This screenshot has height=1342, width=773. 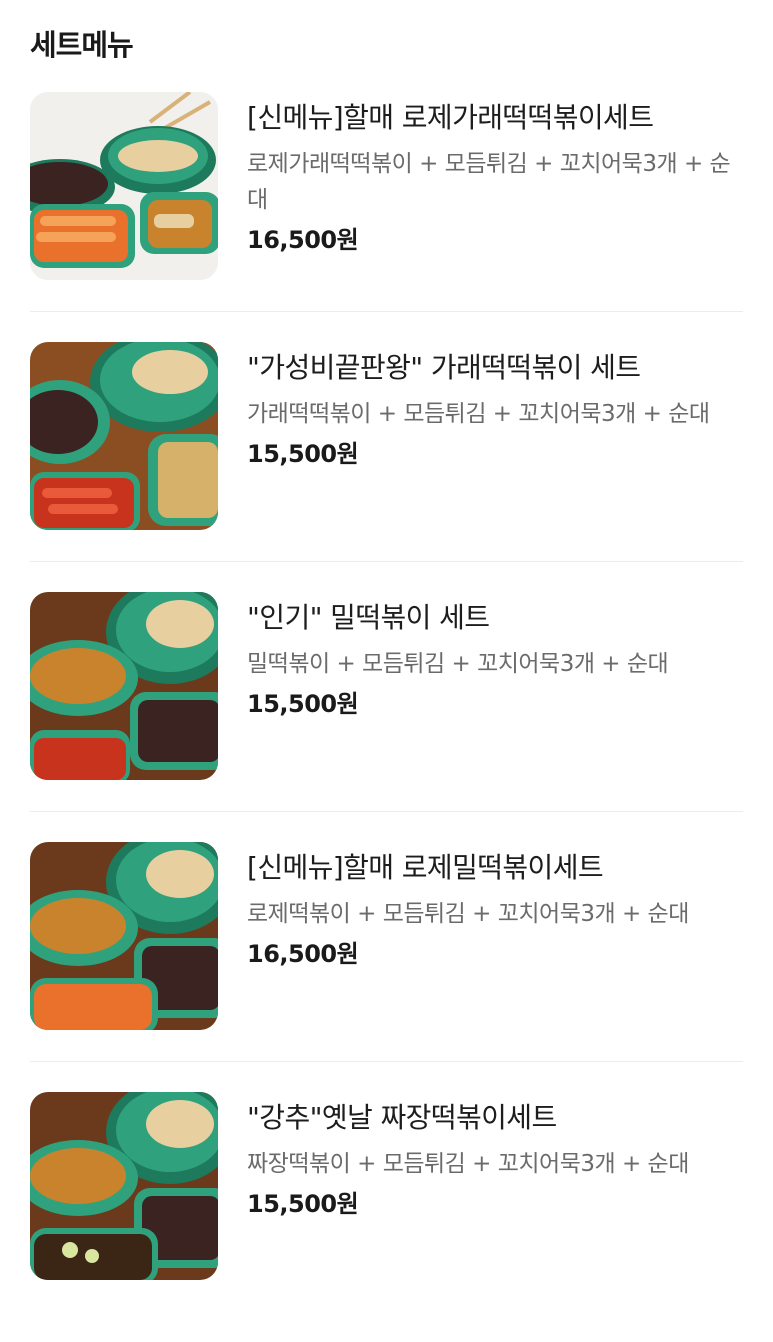 What do you see at coordinates (425, 867) in the screenshot?
I see `menu-name: [신메뉴]할매 로제밀떡볶이세트` at bounding box center [425, 867].